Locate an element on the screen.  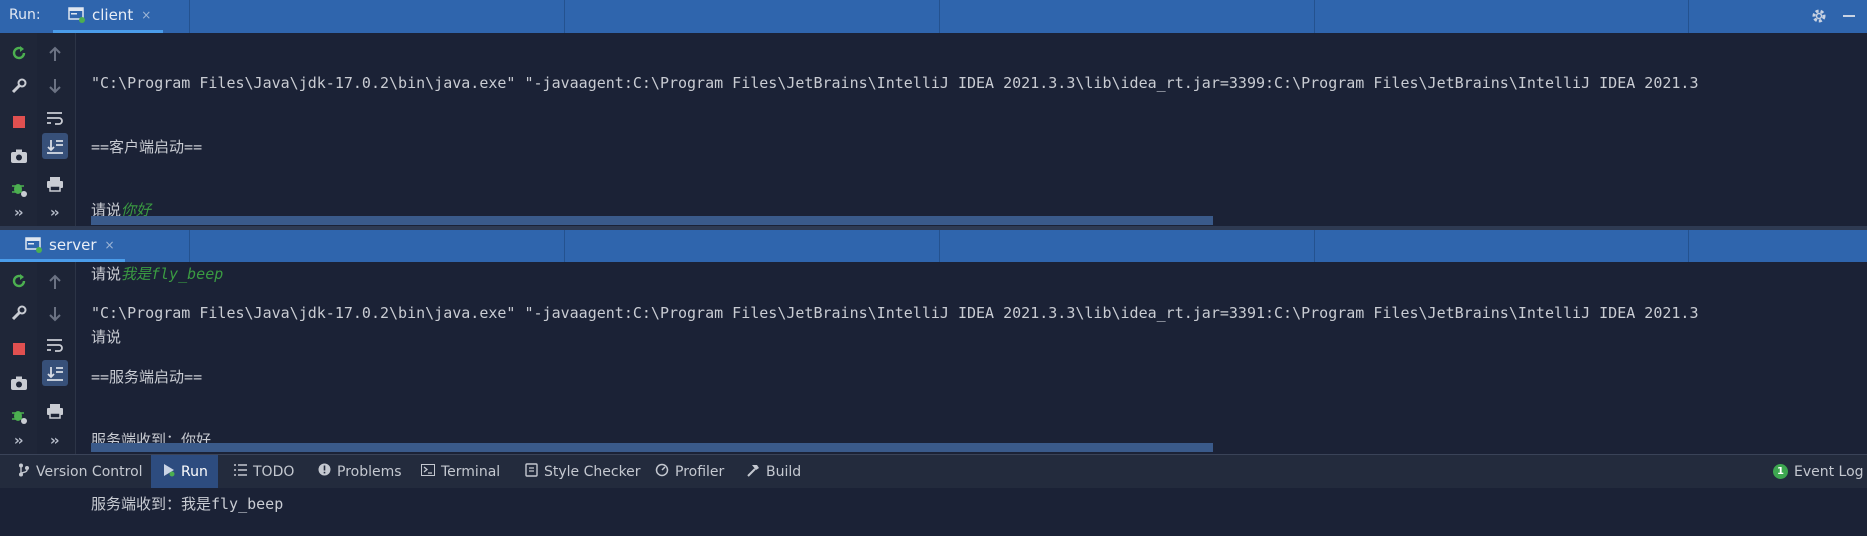
style-checker-button: Style Checker is located at coordinates (583, 471).